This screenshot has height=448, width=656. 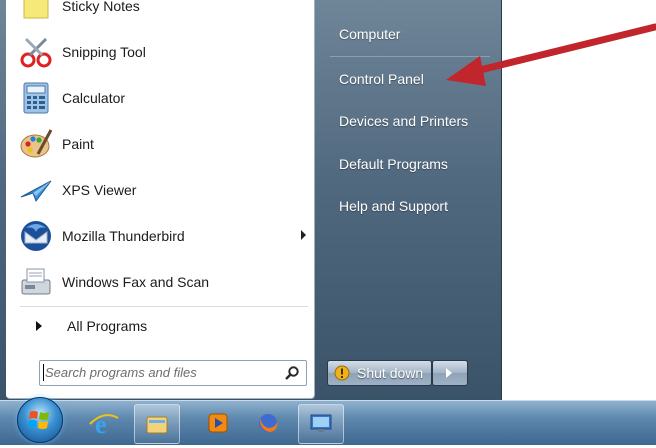 What do you see at coordinates (36, 12) in the screenshot?
I see `sticky-notes-icon` at bounding box center [36, 12].